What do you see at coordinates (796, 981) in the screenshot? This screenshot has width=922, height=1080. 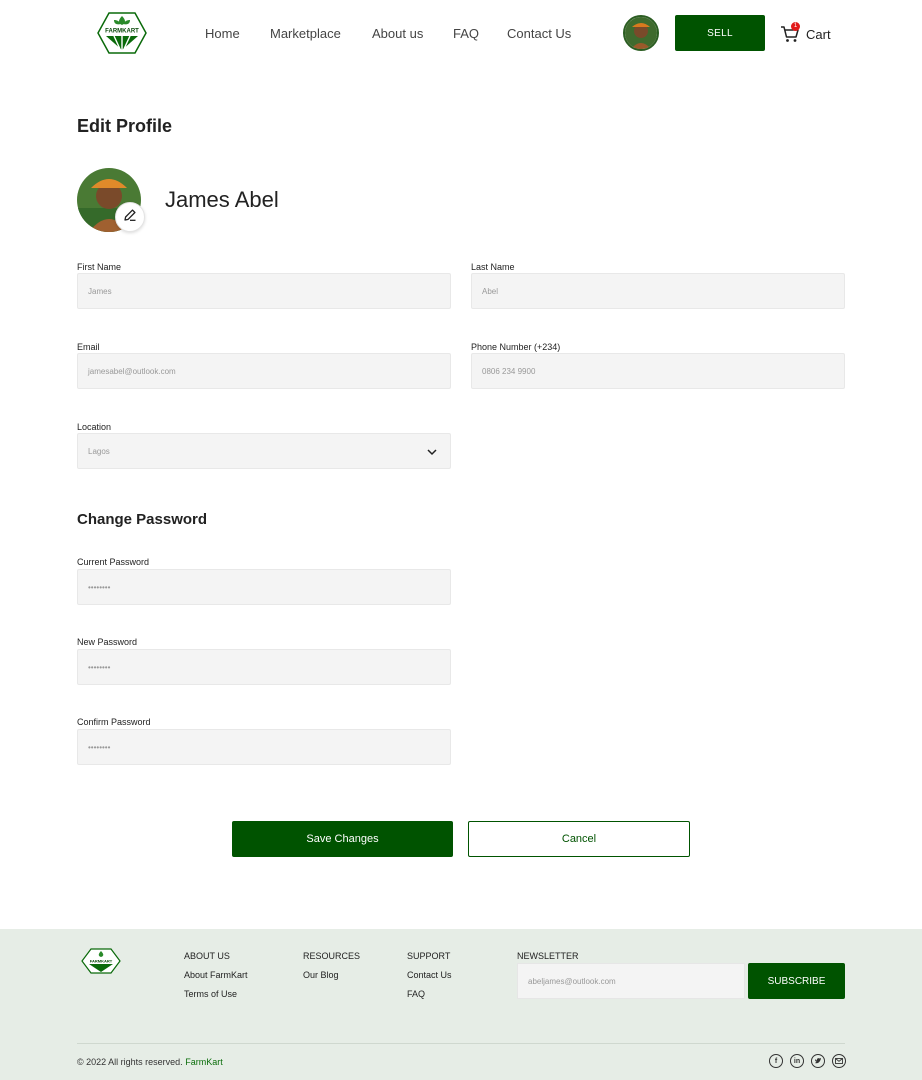 I see `subscribe-button: SUBSCRIBE` at bounding box center [796, 981].